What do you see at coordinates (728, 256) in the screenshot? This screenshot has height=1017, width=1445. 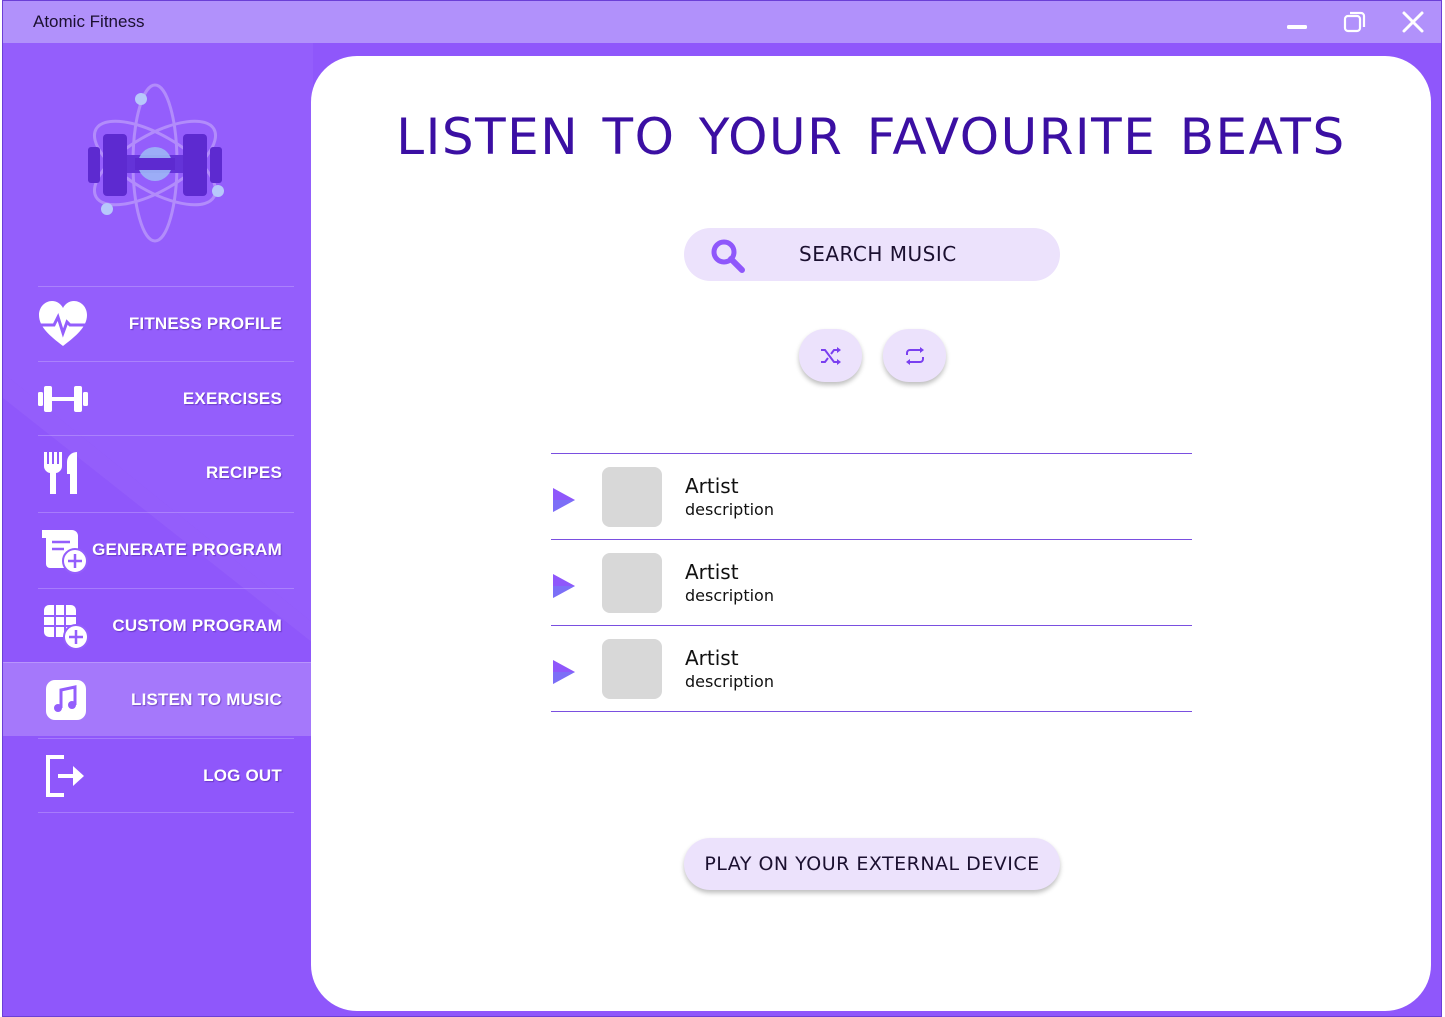 I see `search-icon` at bounding box center [728, 256].